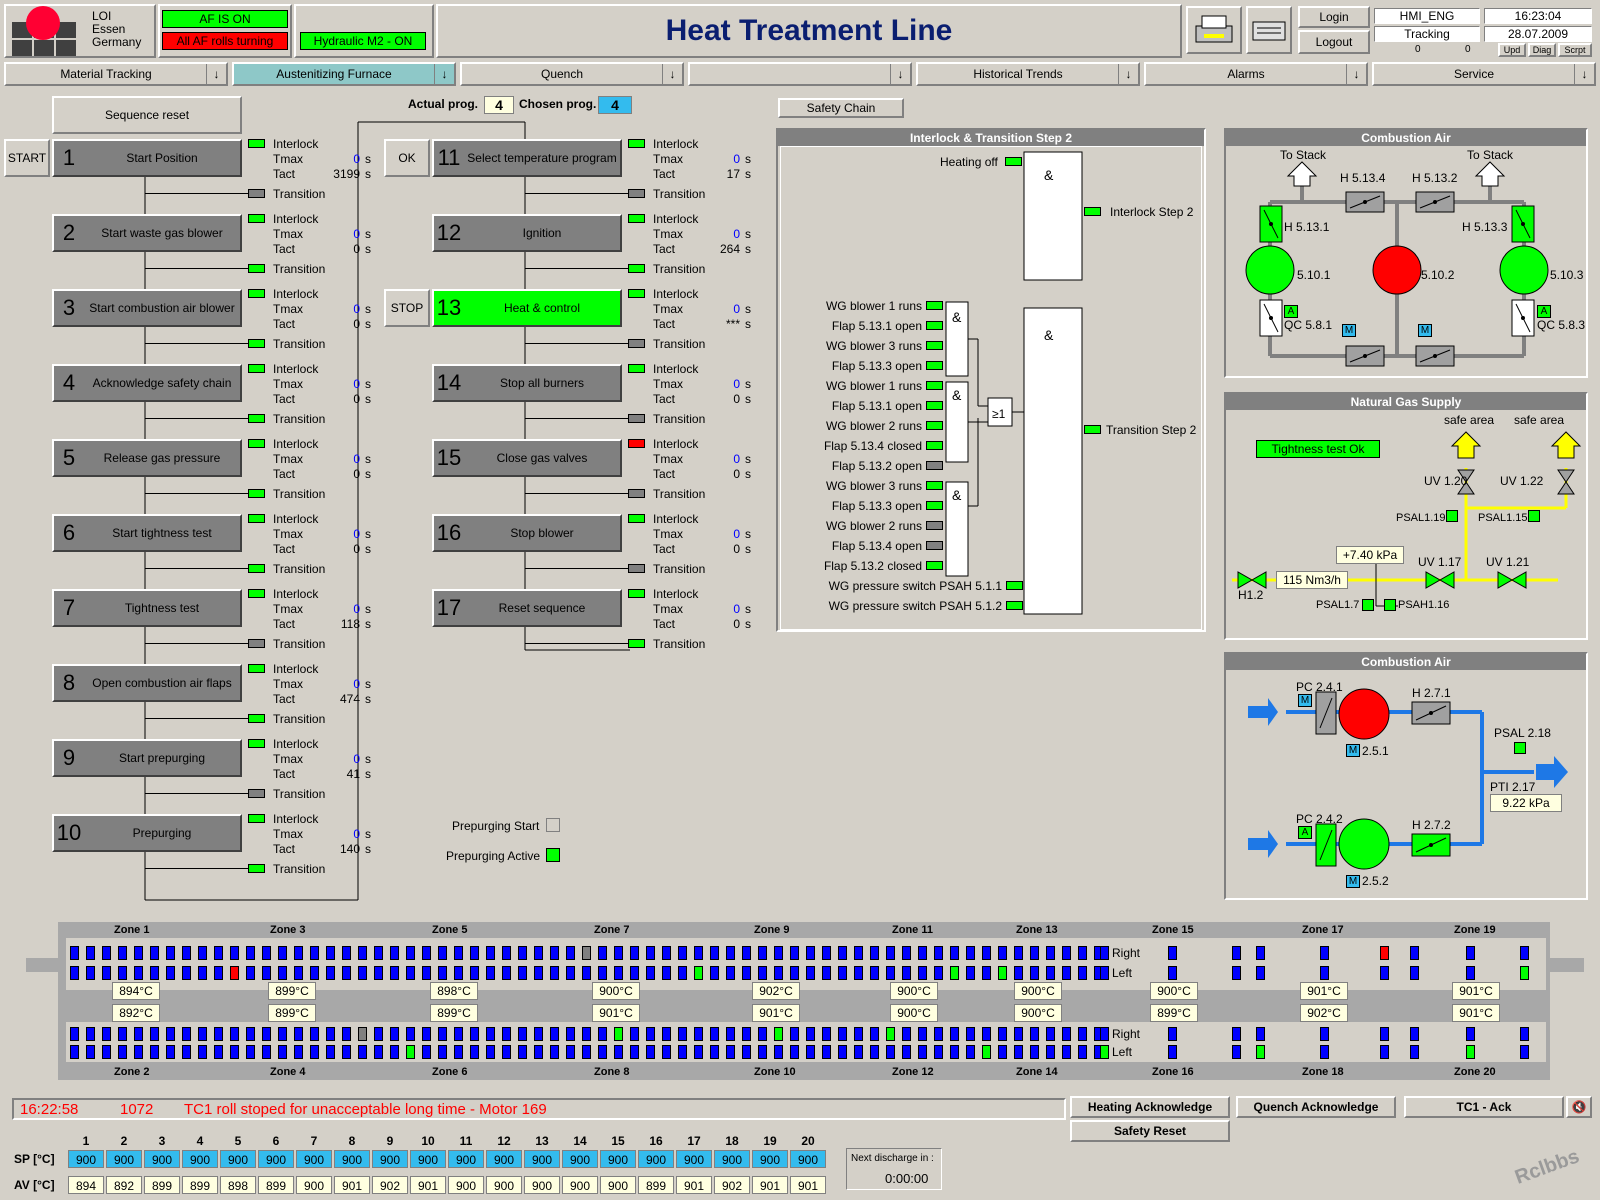  Describe the element at coordinates (147, 233) in the screenshot. I see `sequence-step: 2 Start waste gas blower` at that location.